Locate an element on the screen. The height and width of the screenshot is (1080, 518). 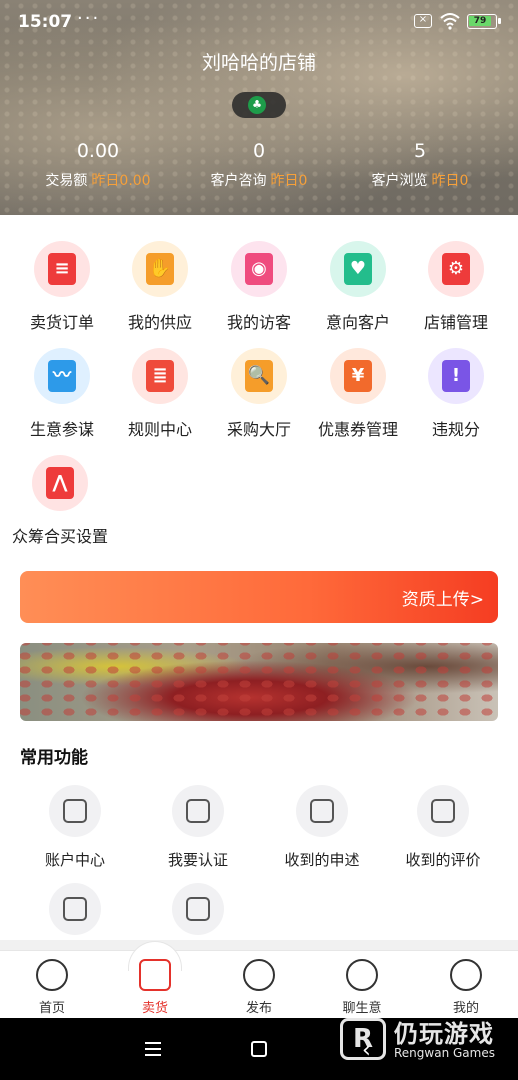
function-item: 收到的评价 is located at coordinates (443, 827).